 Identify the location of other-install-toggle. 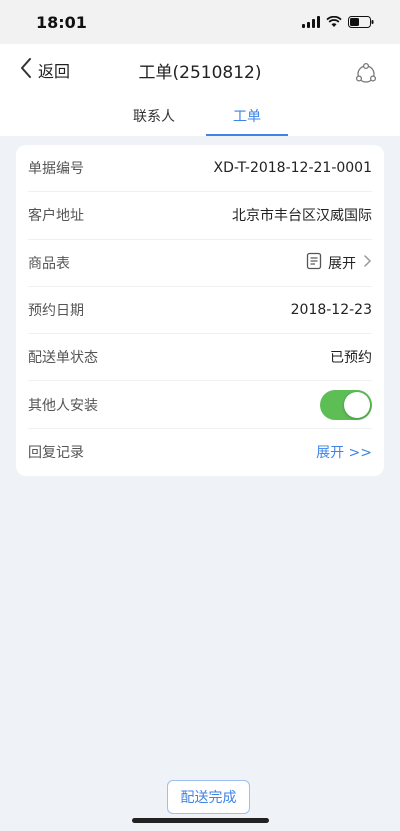
(346, 404).